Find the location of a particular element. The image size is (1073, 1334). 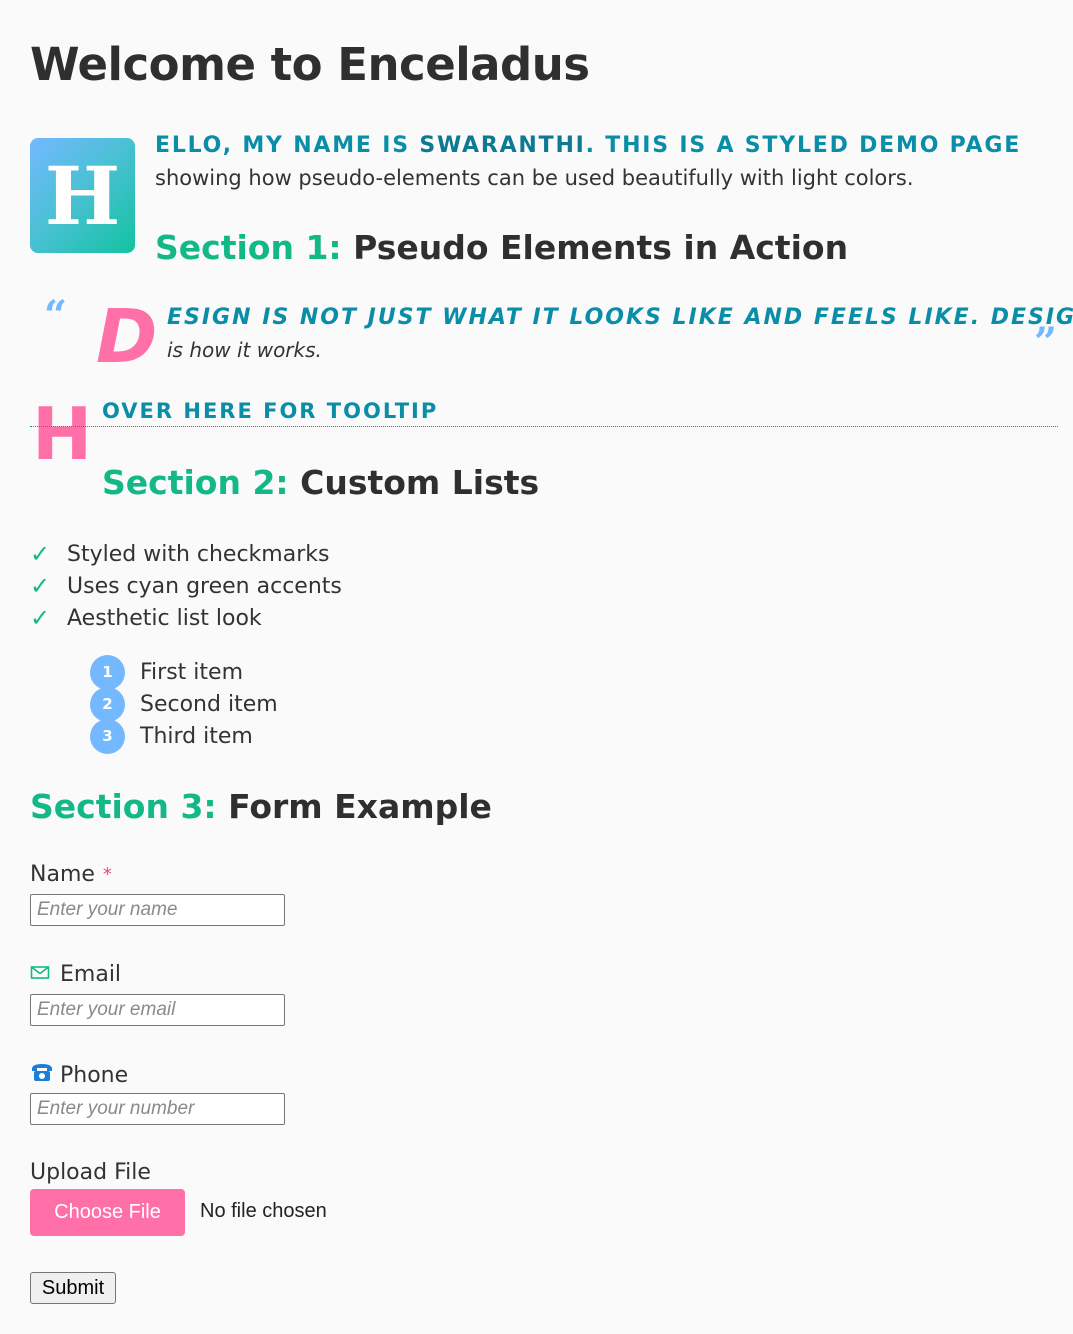

tooltip-trigger: OVER HERE FOR TOOLTIP is located at coordinates (270, 411).